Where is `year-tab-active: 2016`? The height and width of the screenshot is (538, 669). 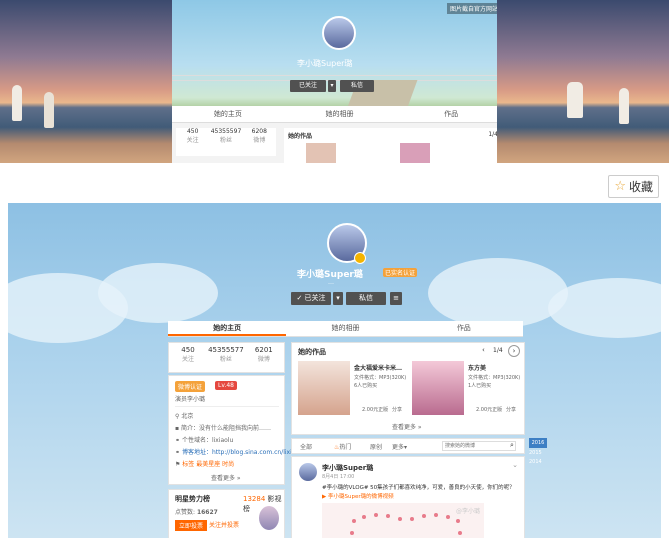
year-tab-active: 2016 is located at coordinates (538, 443).